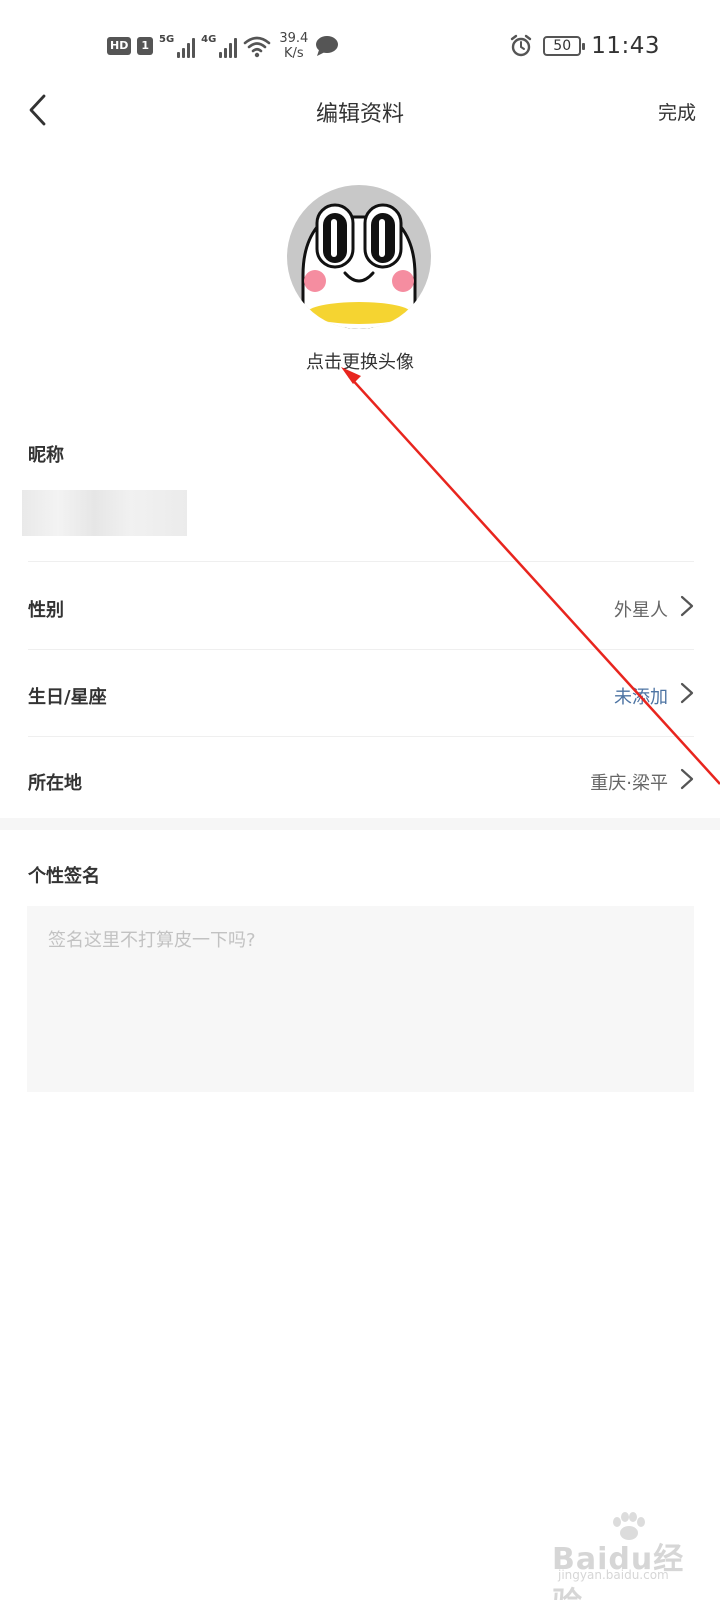 The width and height of the screenshot is (720, 1600). I want to click on network-4g-label: 4G, so click(209, 39).